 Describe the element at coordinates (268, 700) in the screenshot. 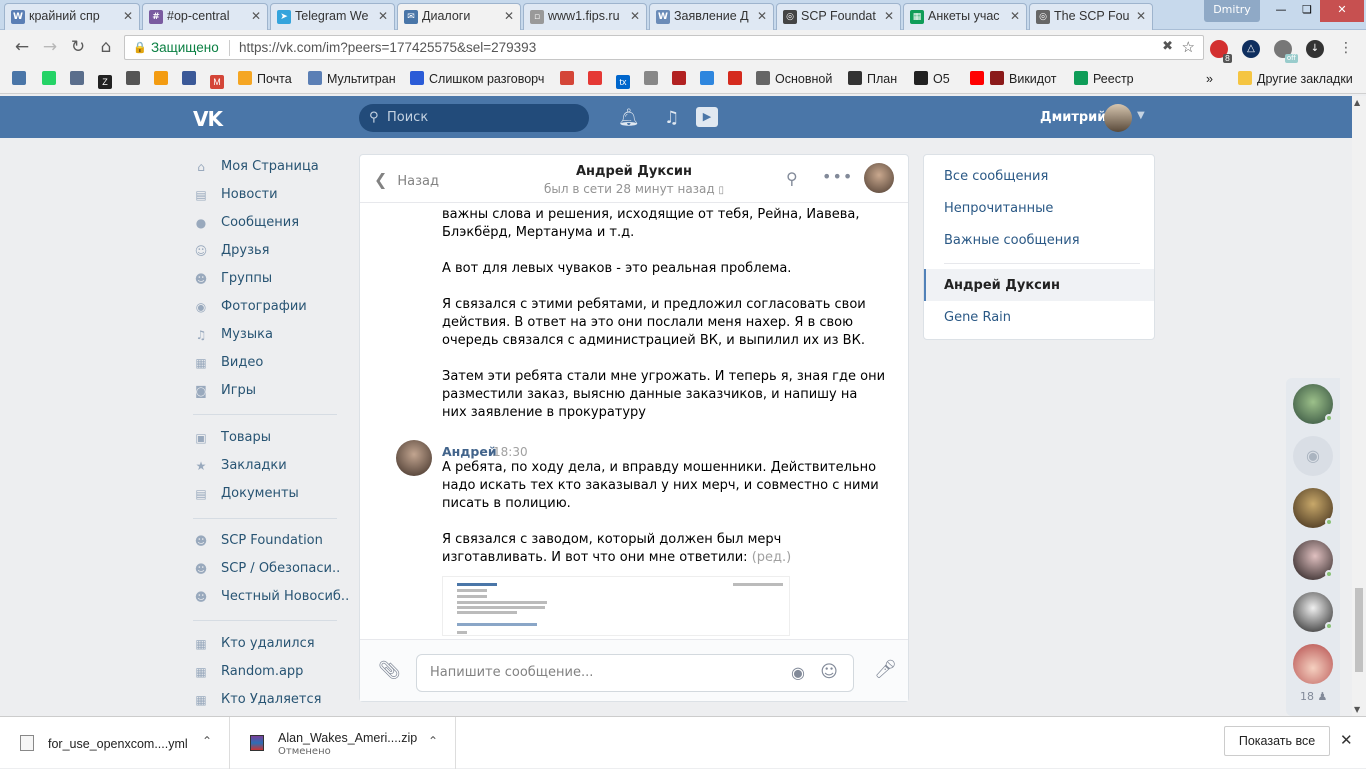

I see `left-nav-item: ▦ Кто Удаляется` at that location.